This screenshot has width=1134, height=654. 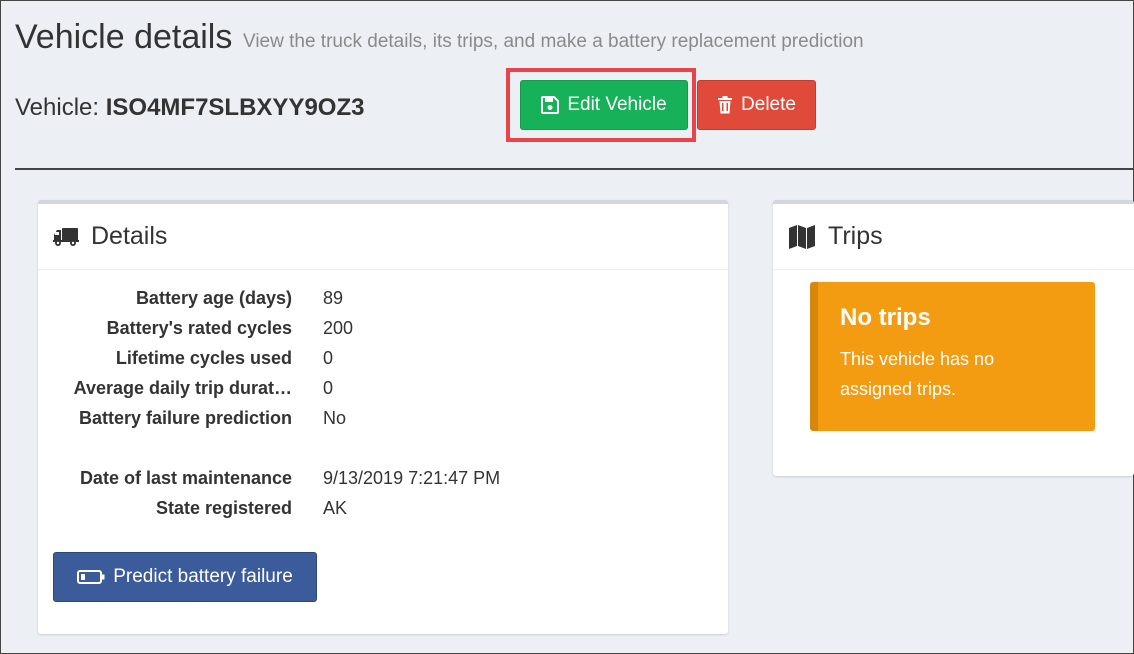 What do you see at coordinates (203, 576) in the screenshot?
I see `predict-label: Predict battery failure` at bounding box center [203, 576].